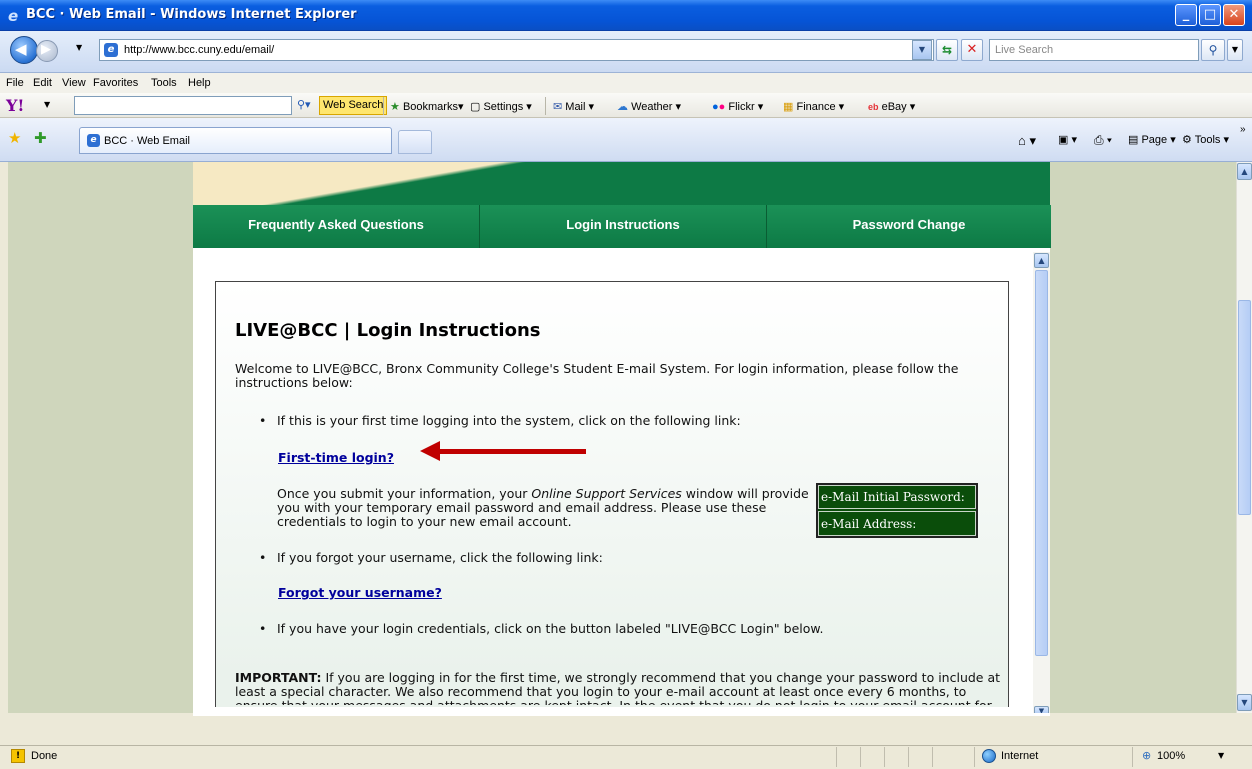  Describe the element at coordinates (15, 83) in the screenshot. I see `menu-file: File` at that location.